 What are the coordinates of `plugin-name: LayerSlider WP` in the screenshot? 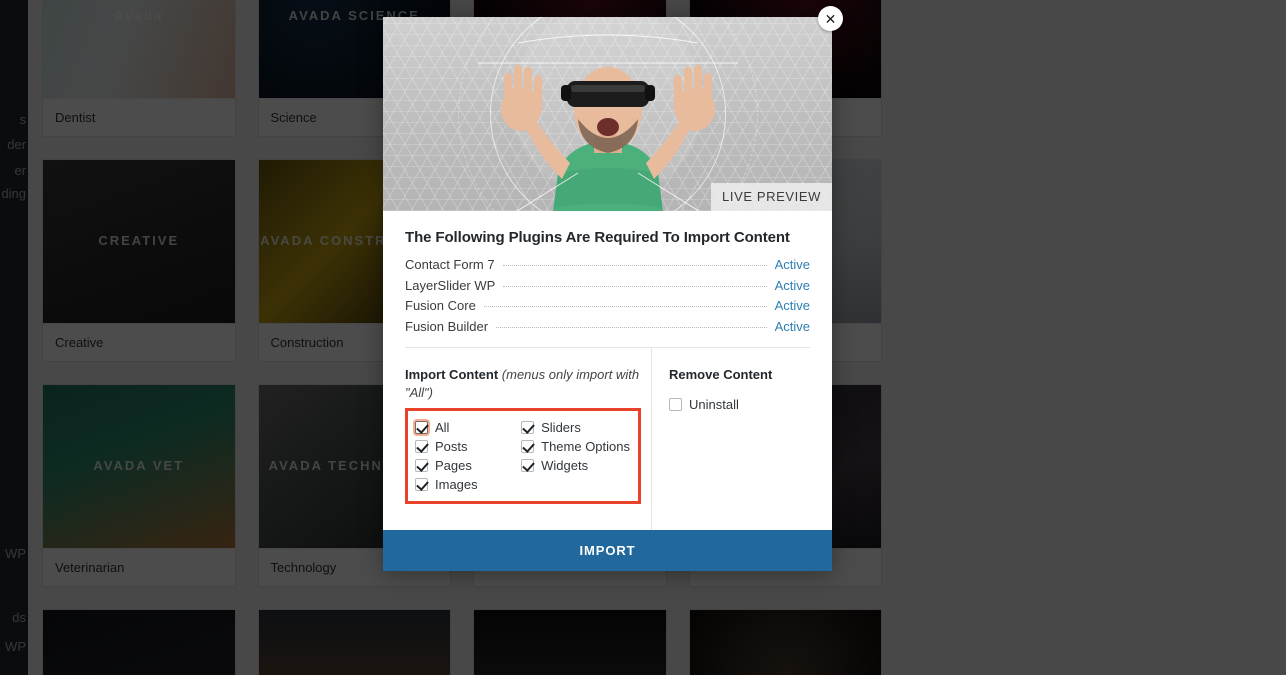 It's located at (450, 285).